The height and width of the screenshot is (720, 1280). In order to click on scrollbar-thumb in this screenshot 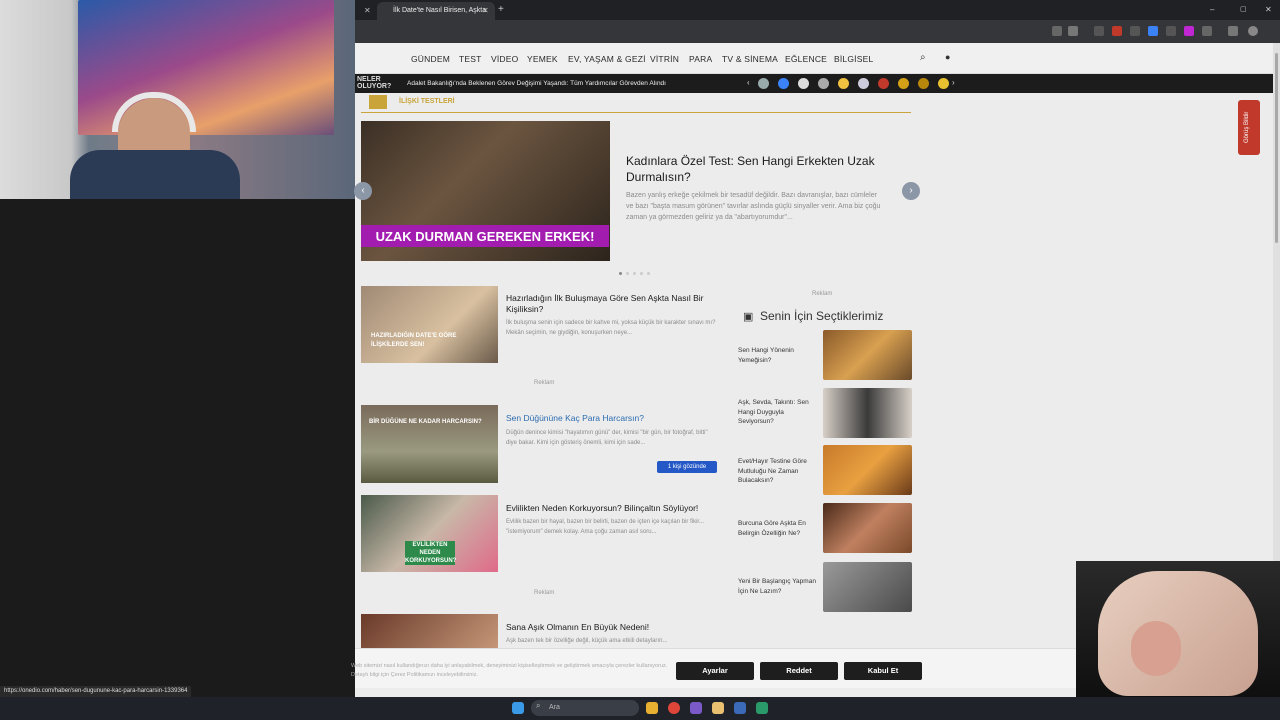, I will do `click(1276, 148)`.